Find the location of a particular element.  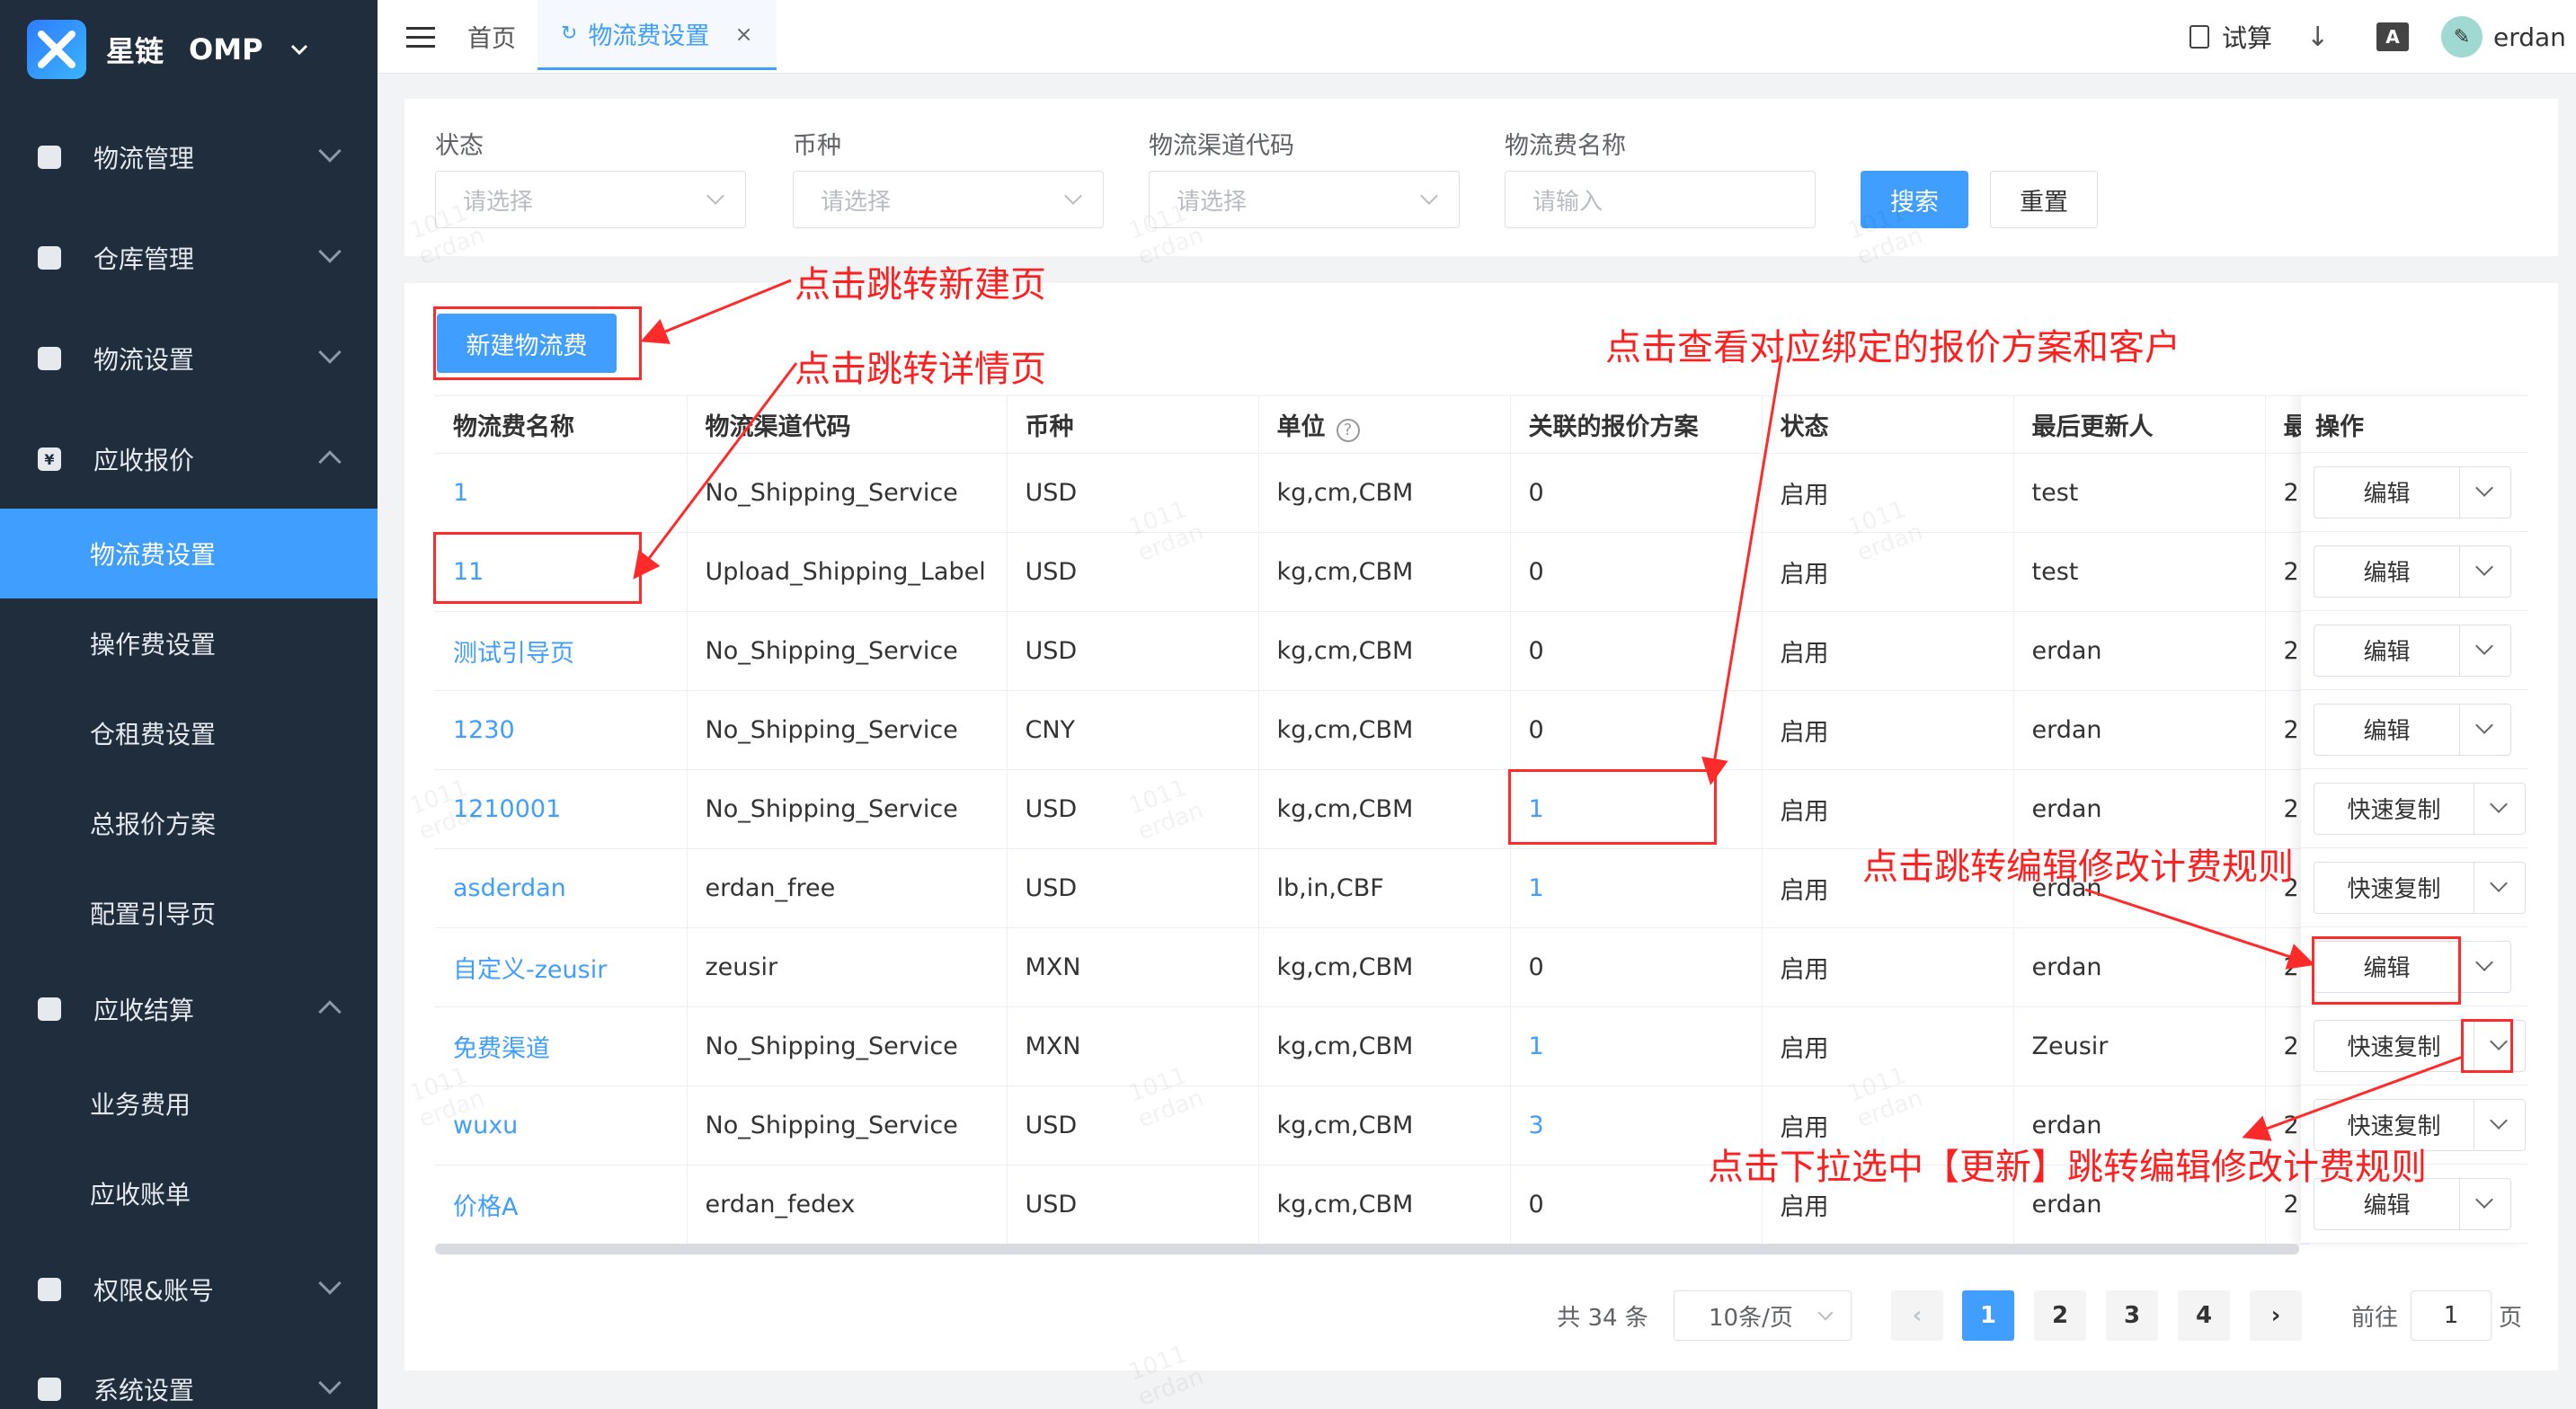

avatar: ✎ is located at coordinates (2462, 37).